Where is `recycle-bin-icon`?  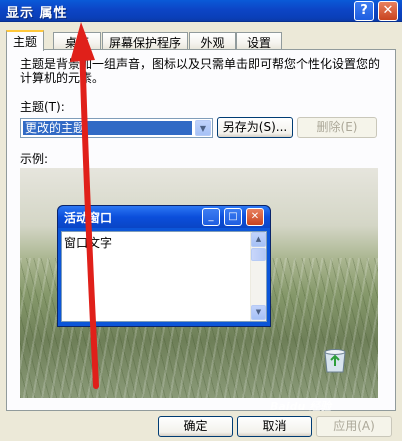 recycle-bin-icon is located at coordinates (335, 361).